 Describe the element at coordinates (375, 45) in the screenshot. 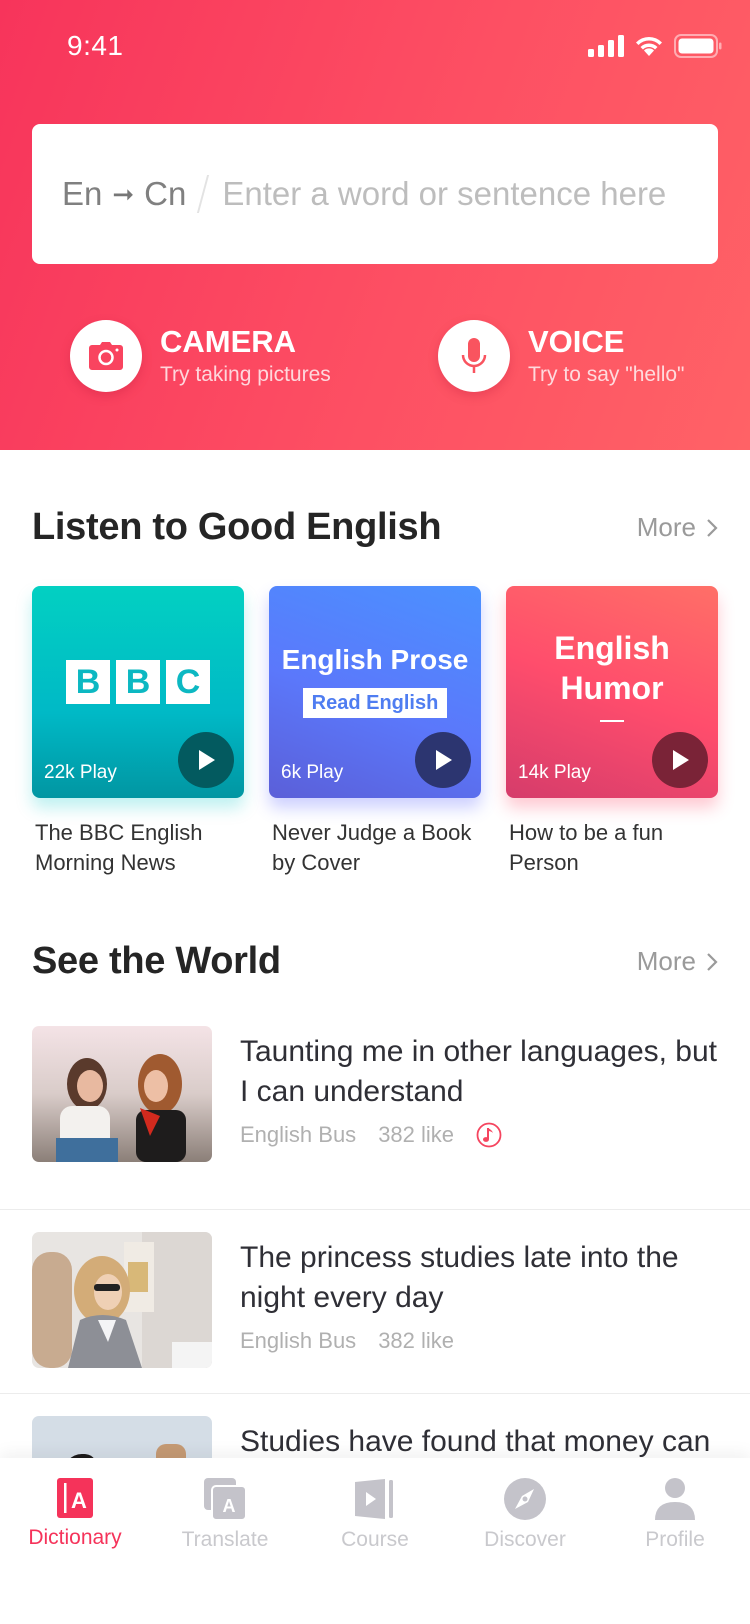

I see `status-bar: 9:41` at that location.